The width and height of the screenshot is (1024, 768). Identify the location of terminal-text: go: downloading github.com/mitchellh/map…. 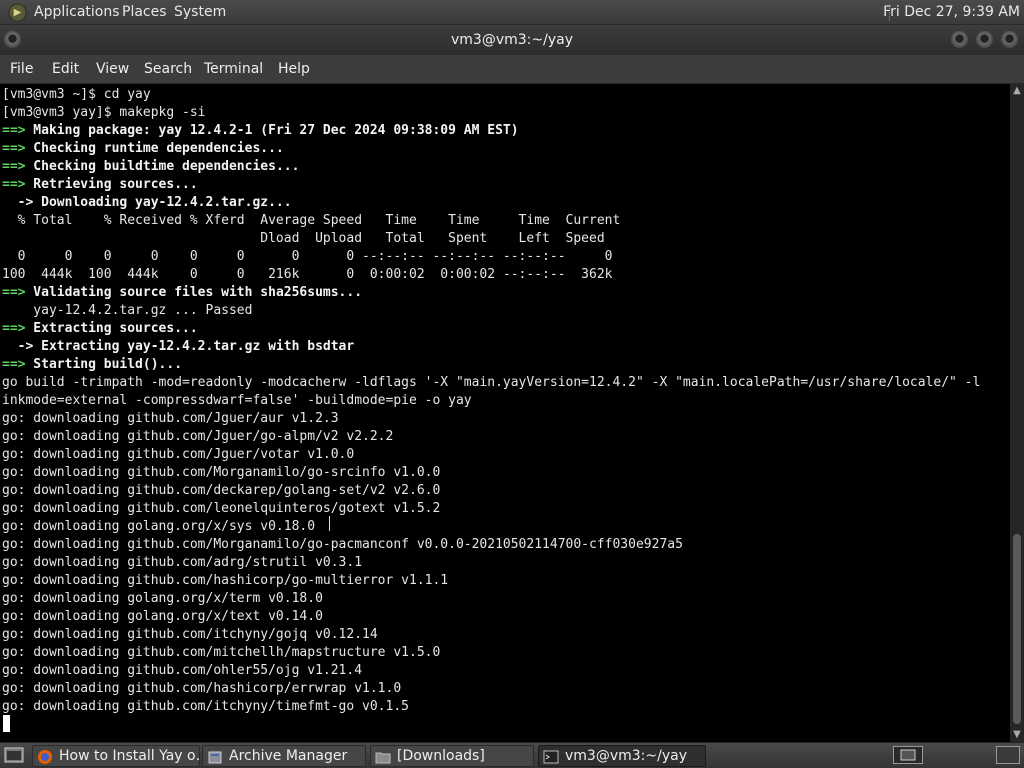
(221, 652).